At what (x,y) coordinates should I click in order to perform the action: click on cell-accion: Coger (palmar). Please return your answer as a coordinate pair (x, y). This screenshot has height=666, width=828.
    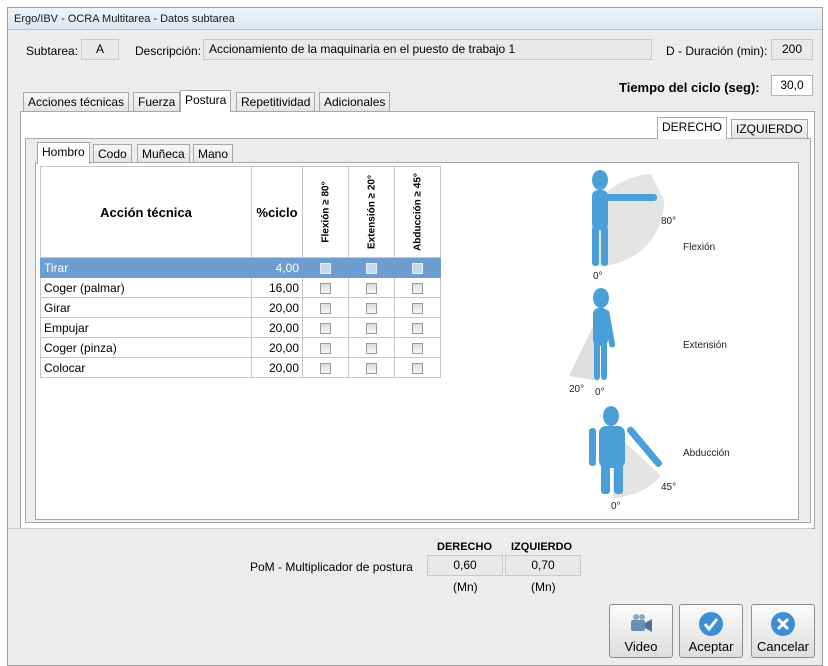
    Looking at the image, I should click on (146, 287).